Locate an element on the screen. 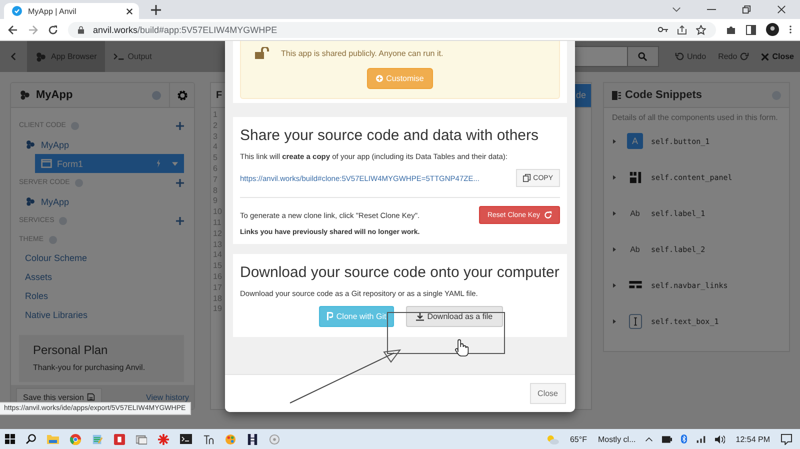  network-icon is located at coordinates (701, 439).